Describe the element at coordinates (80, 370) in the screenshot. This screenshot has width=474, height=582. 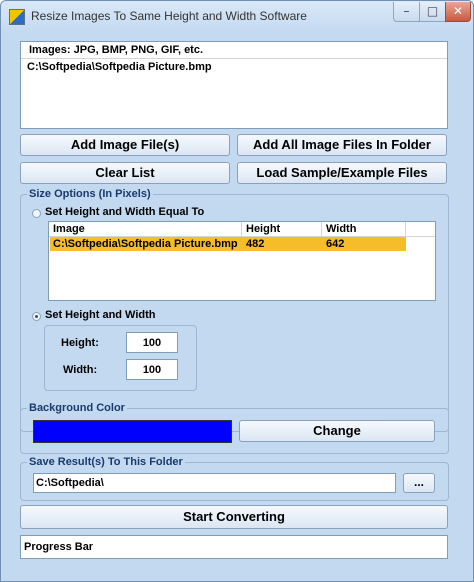
I see `width-label: Width:` at that location.